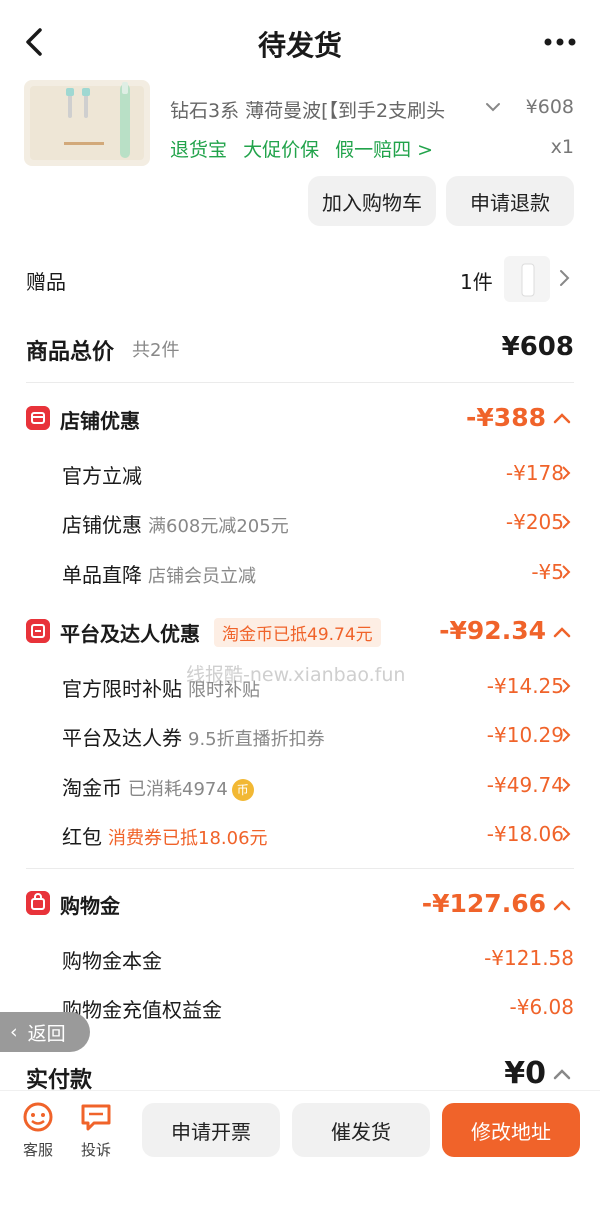 The width and height of the screenshot is (600, 1226). I want to click on discount-row-single: 单品直降 店铺会员立减, so click(159, 575).